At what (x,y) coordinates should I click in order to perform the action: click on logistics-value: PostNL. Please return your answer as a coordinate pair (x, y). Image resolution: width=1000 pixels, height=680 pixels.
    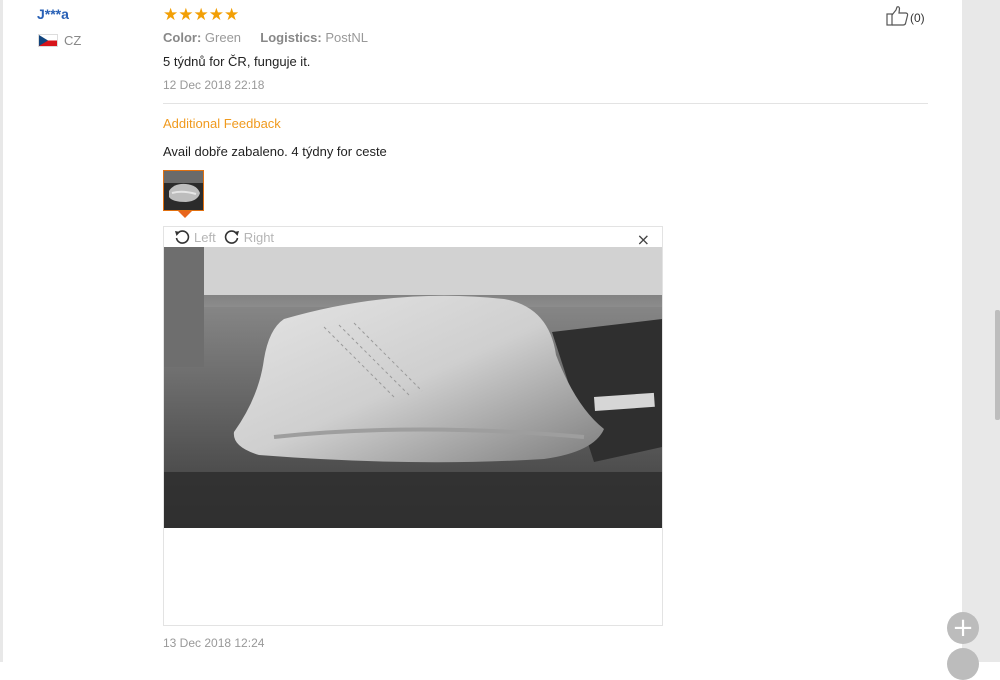
    Looking at the image, I should click on (346, 37).